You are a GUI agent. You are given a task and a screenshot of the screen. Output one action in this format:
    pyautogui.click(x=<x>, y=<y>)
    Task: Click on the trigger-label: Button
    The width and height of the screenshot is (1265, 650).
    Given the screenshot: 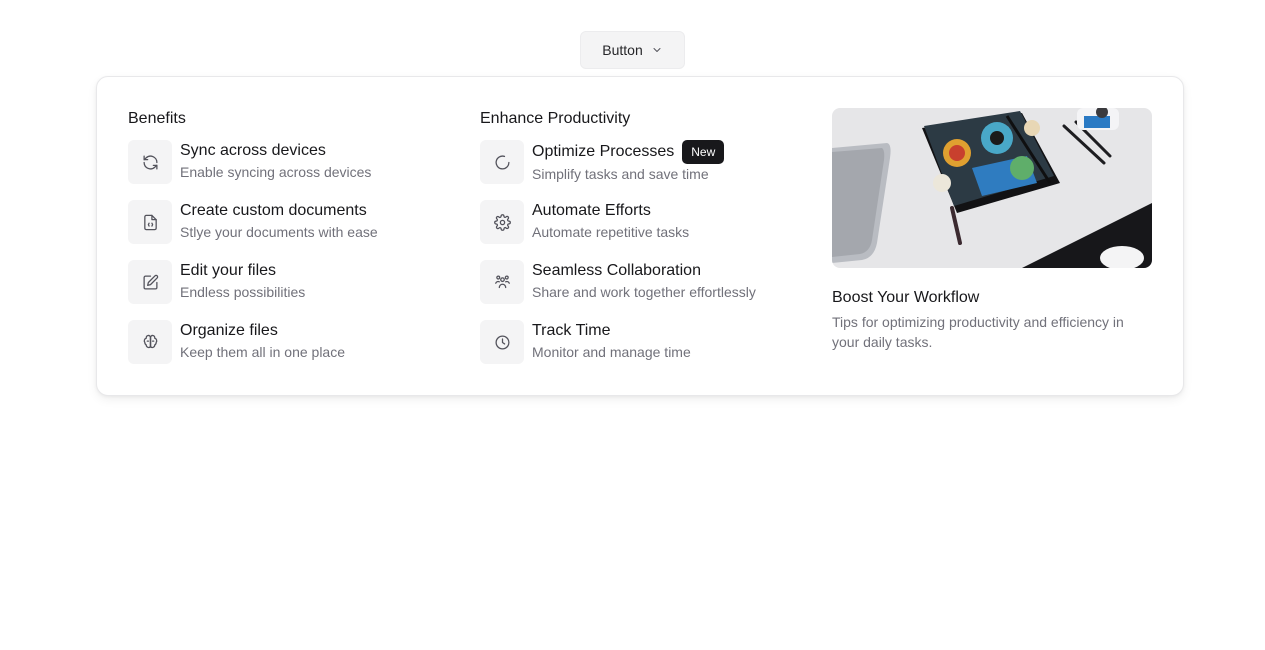 What is the action you would take?
    pyautogui.click(x=622, y=50)
    